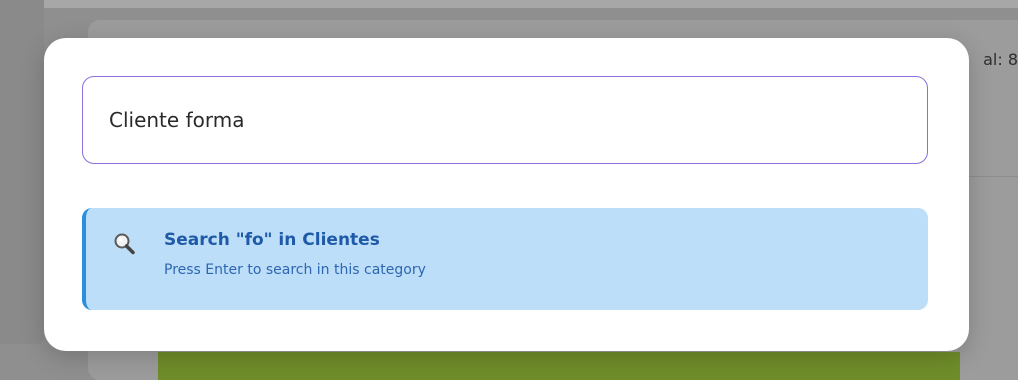  Describe the element at coordinates (1000, 59) in the screenshot. I see `background-total-label: al: 8` at that location.